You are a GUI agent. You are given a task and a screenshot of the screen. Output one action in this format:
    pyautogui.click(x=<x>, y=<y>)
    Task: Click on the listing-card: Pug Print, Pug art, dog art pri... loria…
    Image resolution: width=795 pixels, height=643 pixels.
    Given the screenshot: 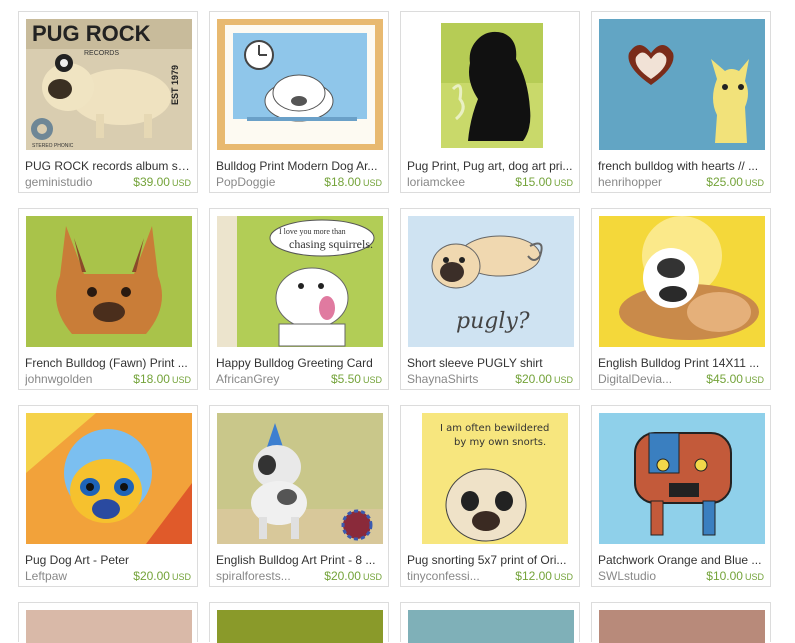 What is the action you would take?
    pyautogui.click(x=490, y=102)
    